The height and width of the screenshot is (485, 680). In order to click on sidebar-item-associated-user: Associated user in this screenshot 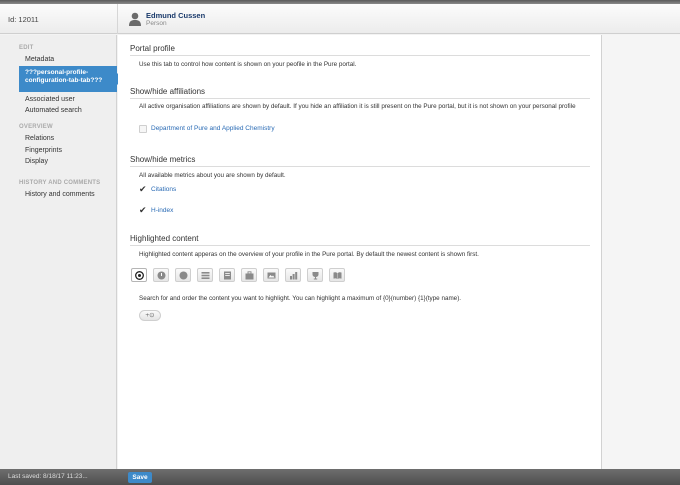, I will do `click(50, 99)`.